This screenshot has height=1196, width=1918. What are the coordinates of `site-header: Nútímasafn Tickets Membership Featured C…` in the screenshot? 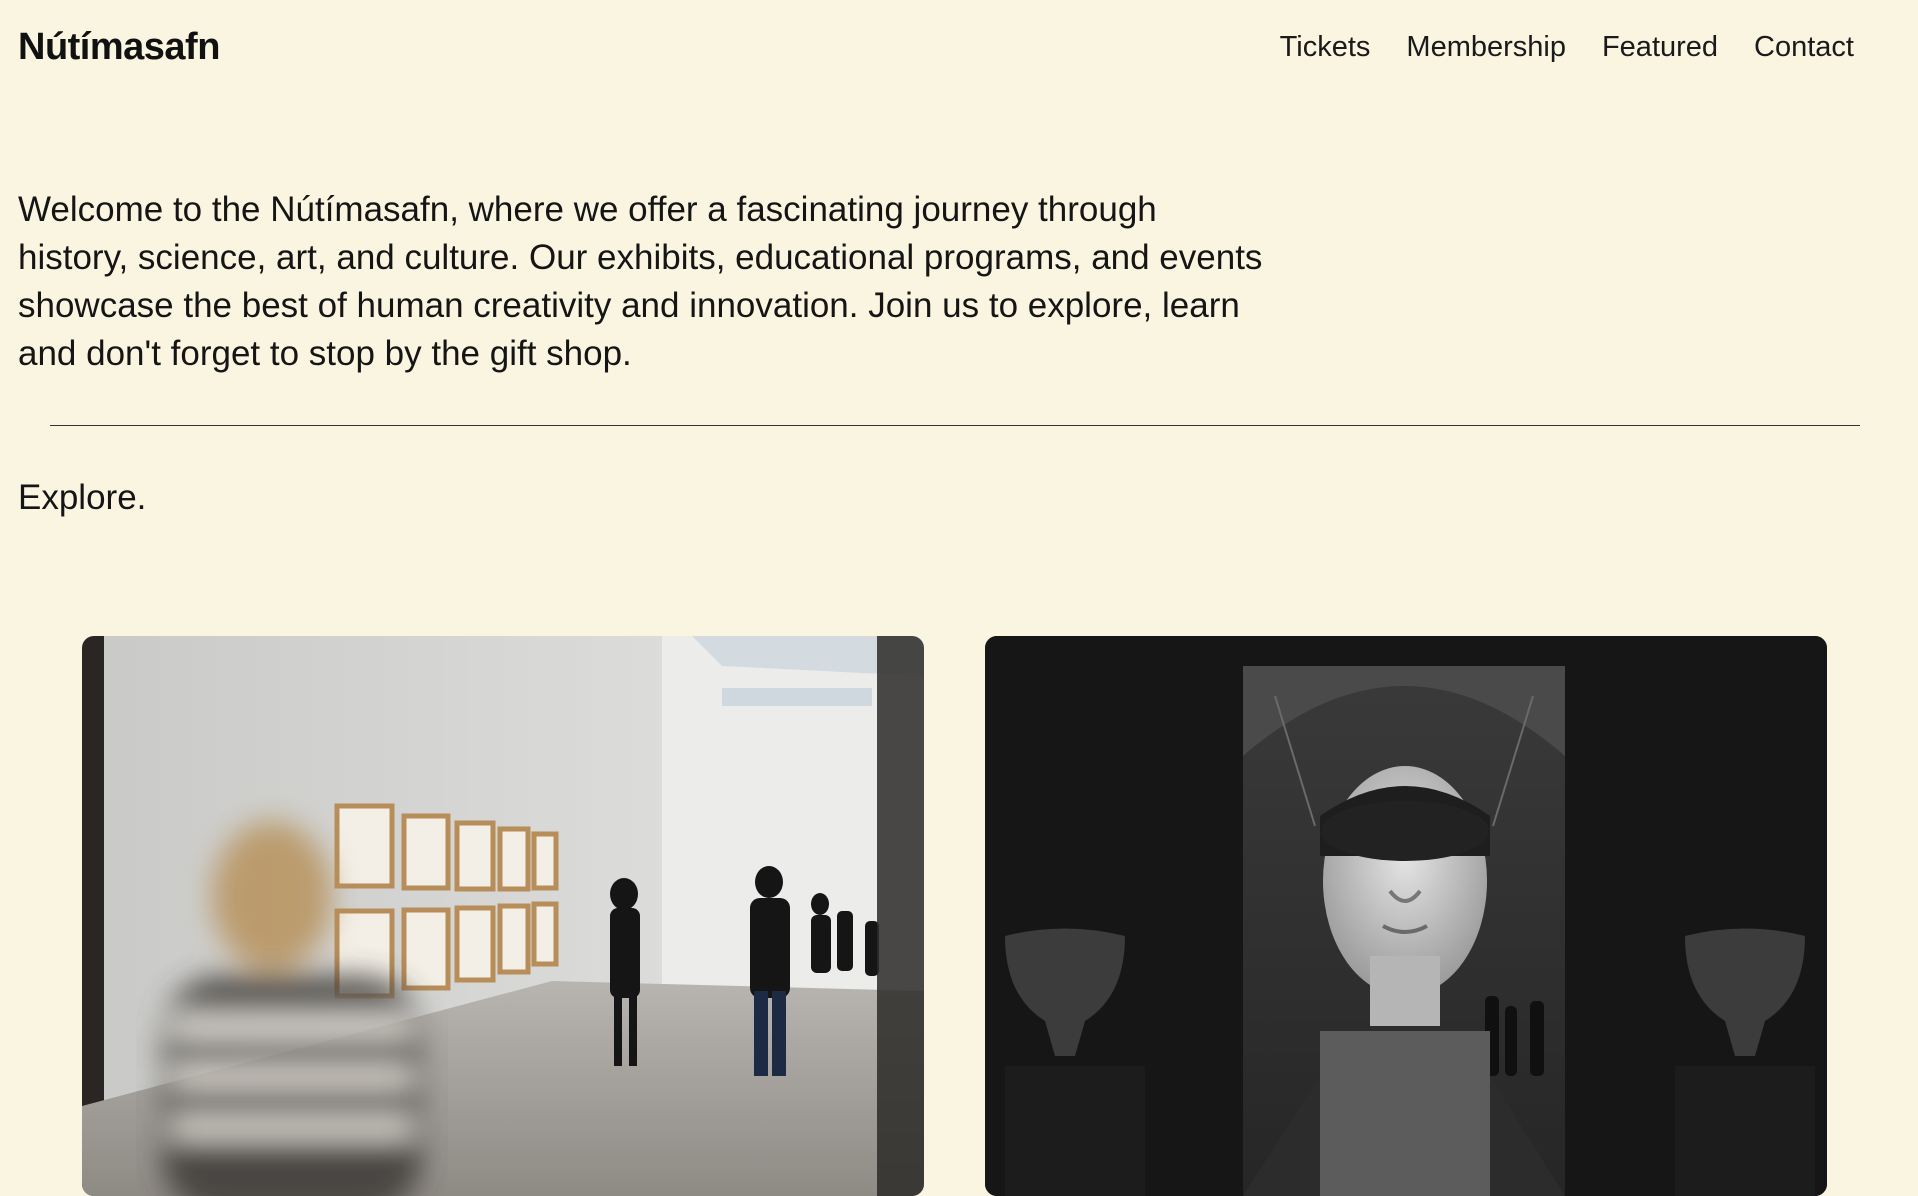 It's located at (959, 50).